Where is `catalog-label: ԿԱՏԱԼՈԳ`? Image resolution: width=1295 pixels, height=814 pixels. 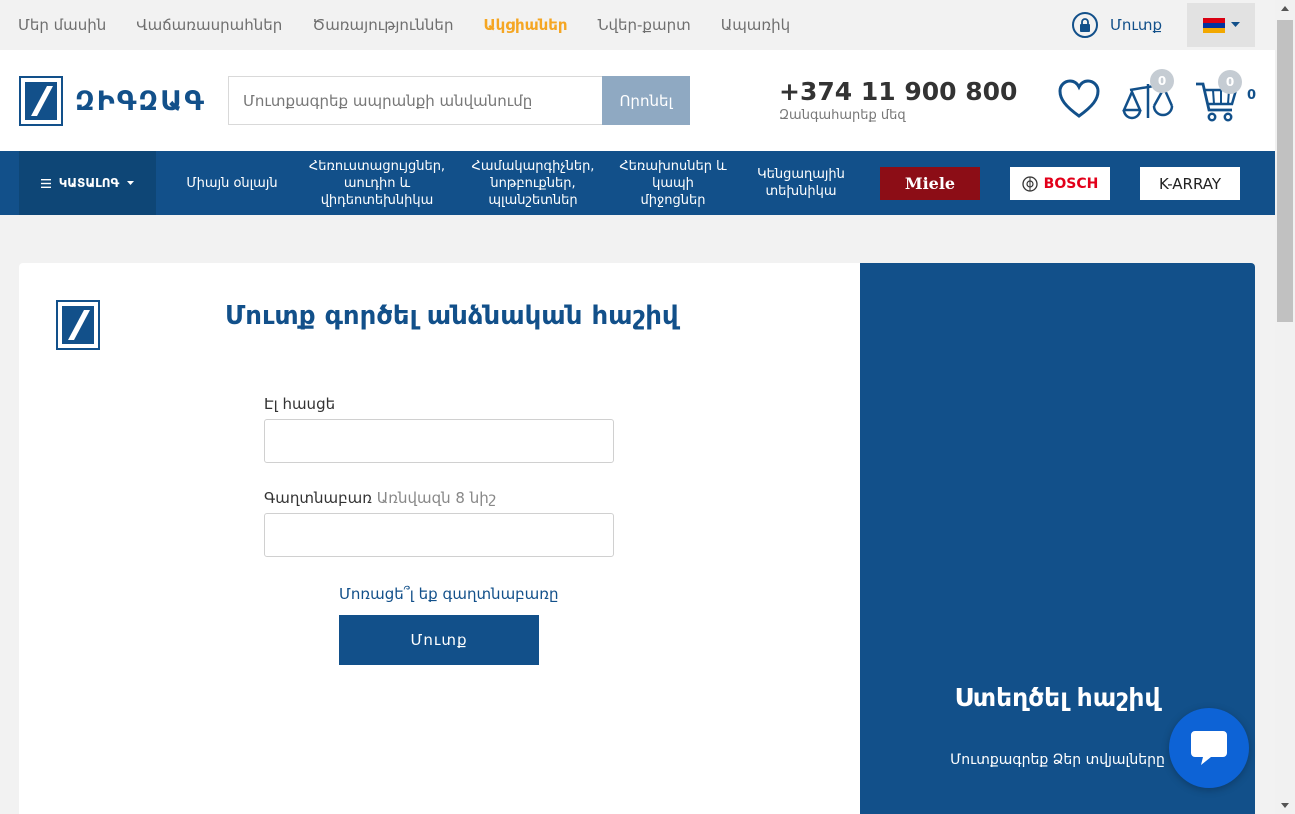
catalog-label: ԿԱՏԱԼՈԳ is located at coordinates (89, 183).